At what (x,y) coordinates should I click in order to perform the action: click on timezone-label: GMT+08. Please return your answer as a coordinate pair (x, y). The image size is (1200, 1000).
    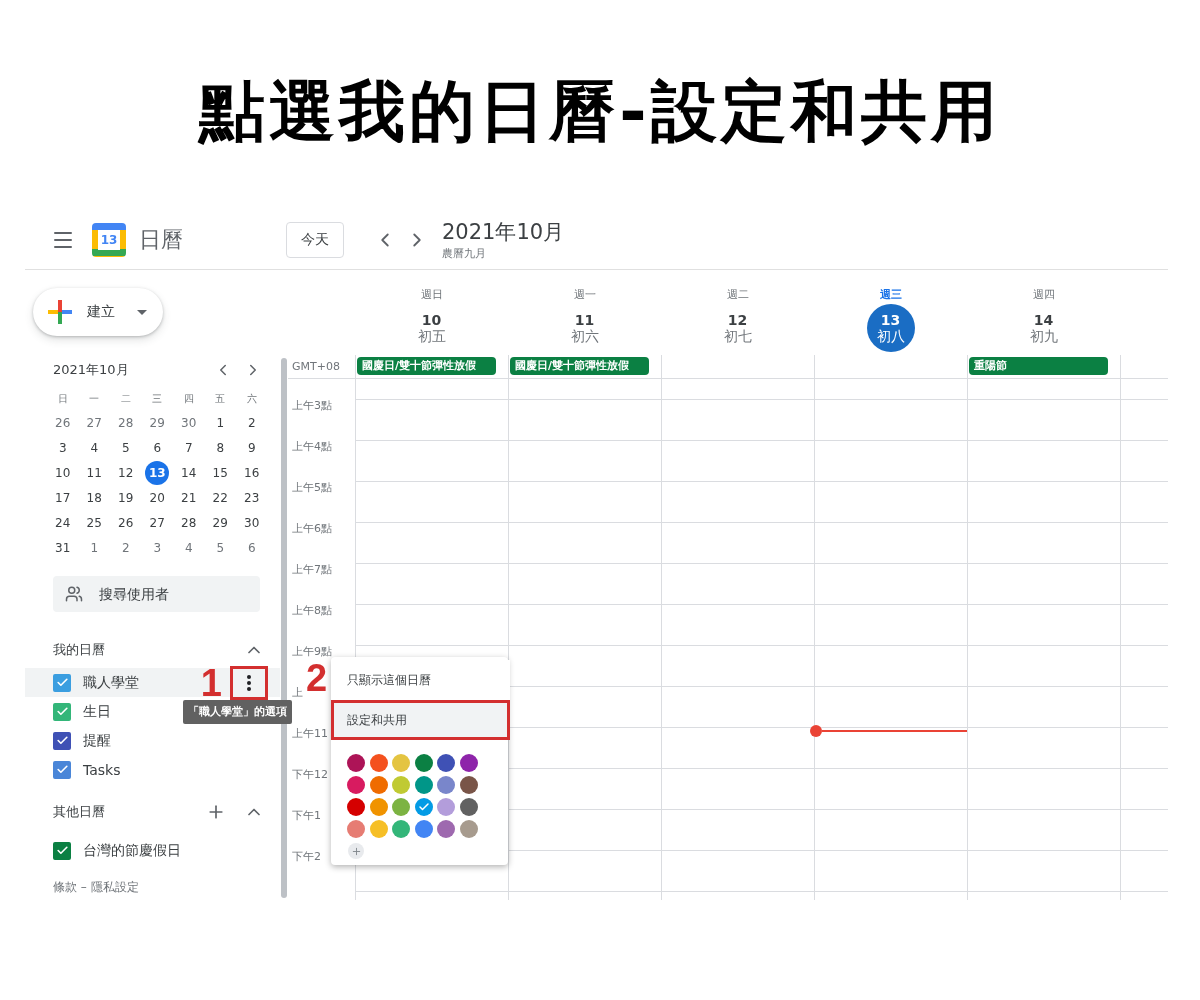
    Looking at the image, I should click on (316, 367).